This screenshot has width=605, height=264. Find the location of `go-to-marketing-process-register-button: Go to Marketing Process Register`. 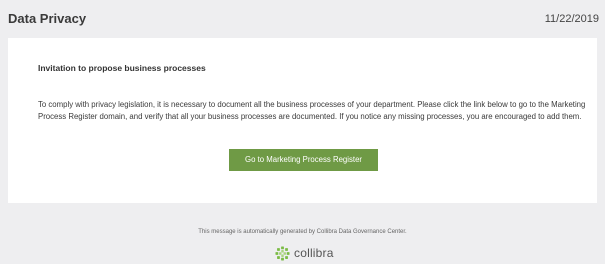

go-to-marketing-process-register-button: Go to Marketing Process Register is located at coordinates (303, 160).